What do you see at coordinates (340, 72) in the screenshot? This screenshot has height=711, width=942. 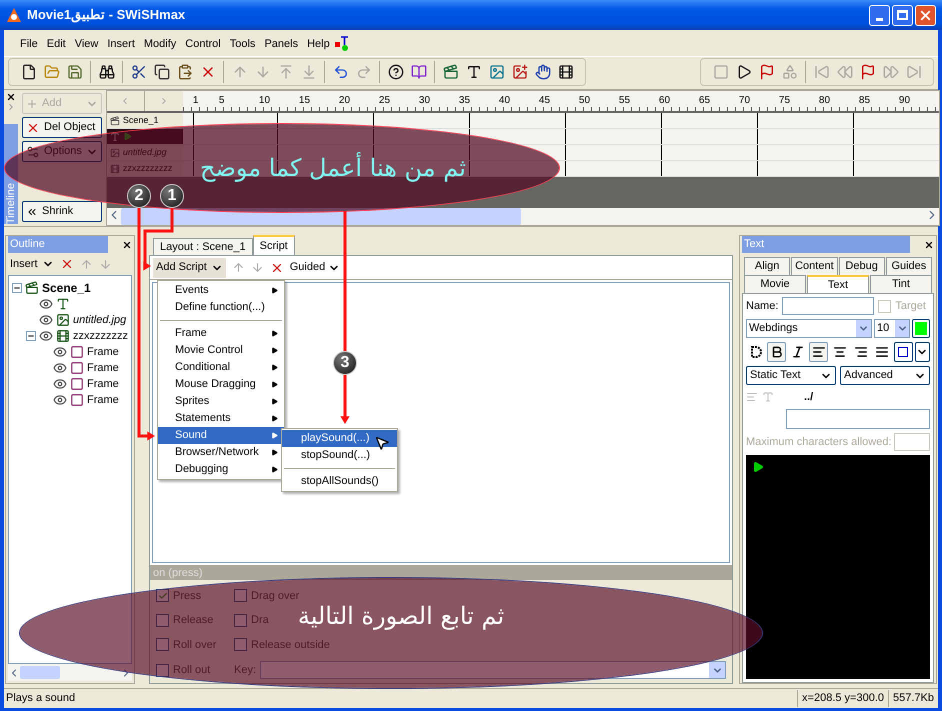 I see `undo-icon` at bounding box center [340, 72].